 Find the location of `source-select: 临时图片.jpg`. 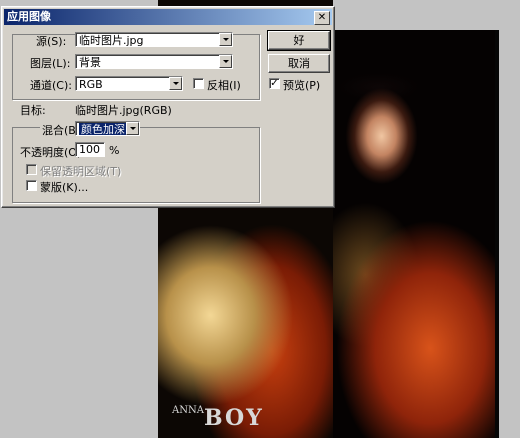

source-select: 临时图片.jpg is located at coordinates (154, 39).